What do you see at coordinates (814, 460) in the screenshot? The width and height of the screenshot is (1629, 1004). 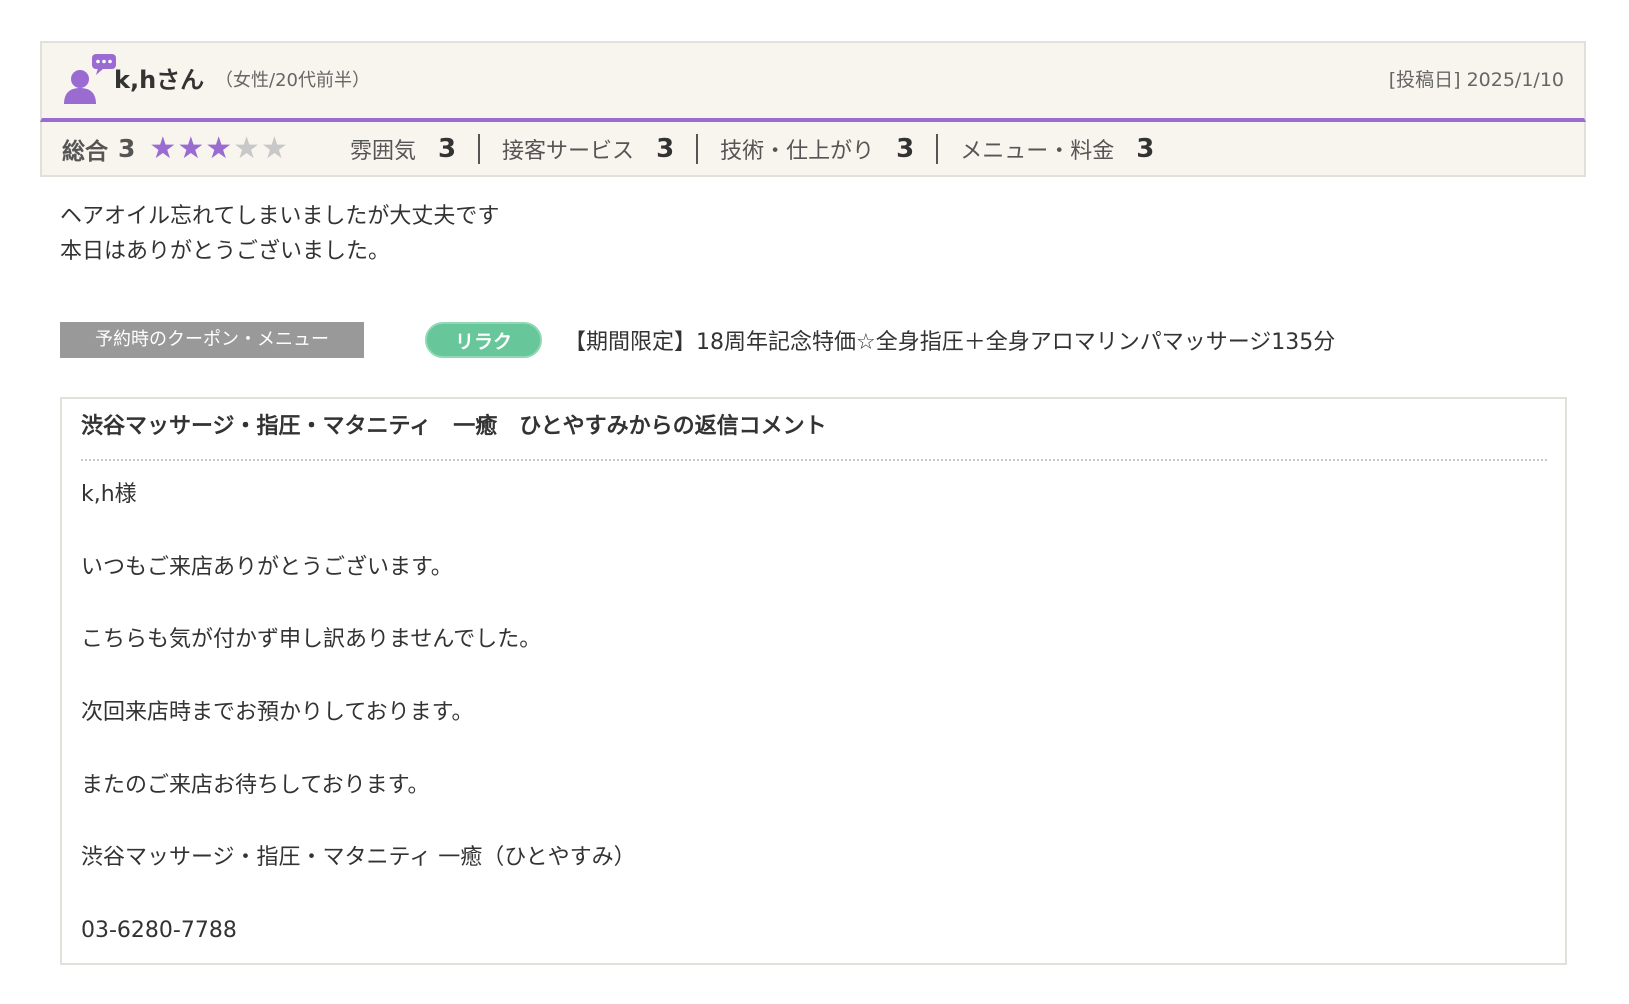 I see `reply-divider` at bounding box center [814, 460].